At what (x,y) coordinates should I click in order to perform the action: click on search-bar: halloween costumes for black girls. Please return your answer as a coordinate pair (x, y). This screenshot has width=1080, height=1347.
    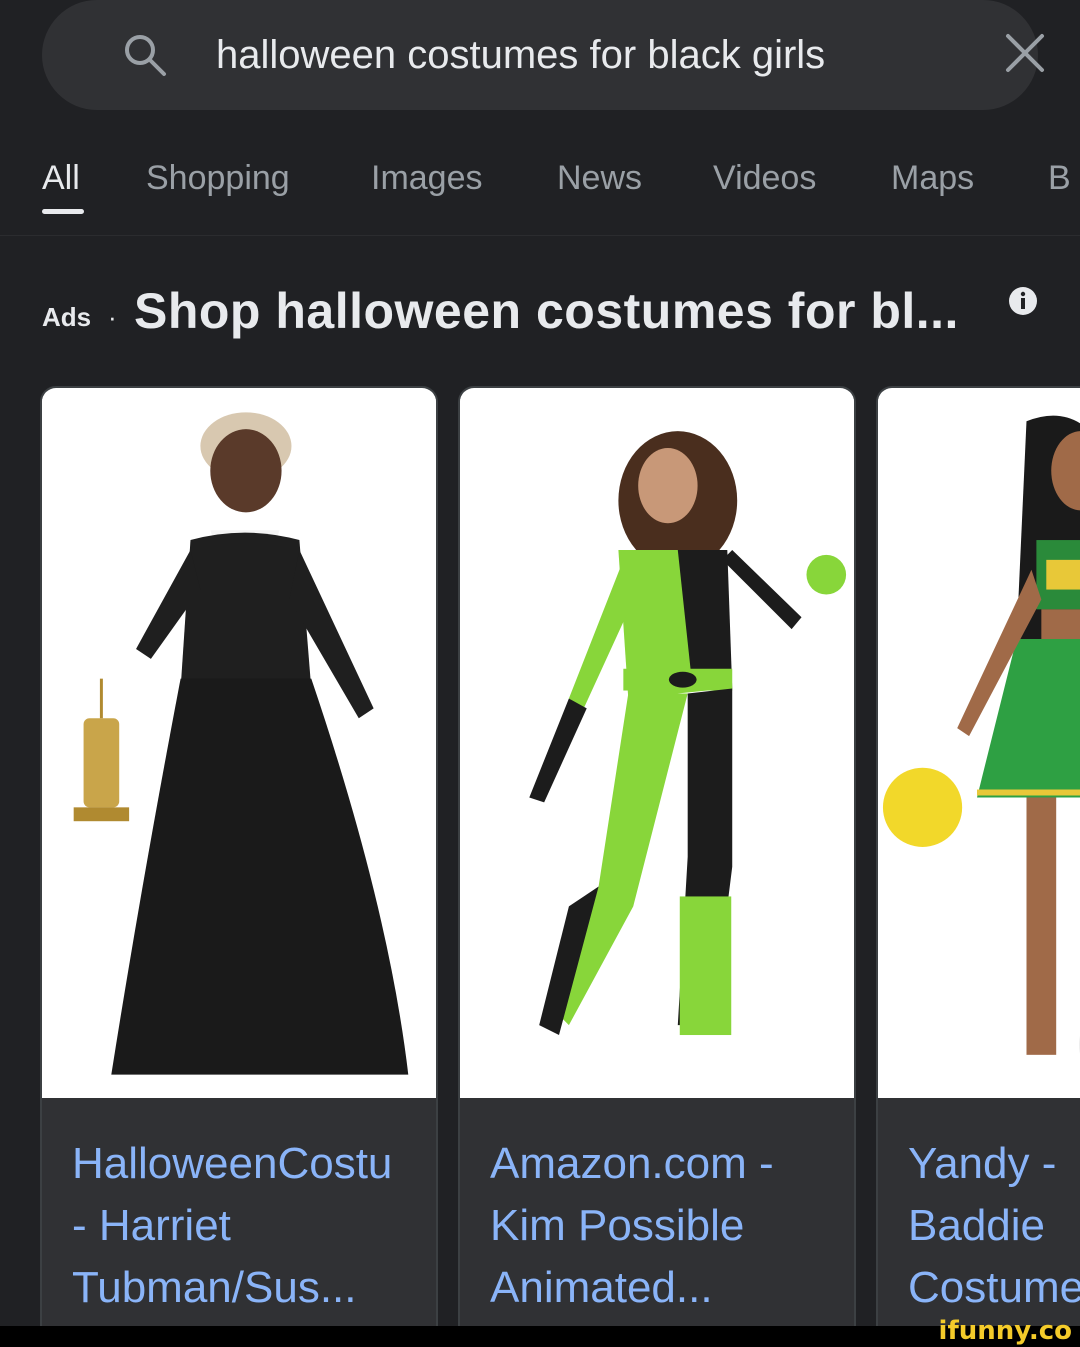
    Looking at the image, I should click on (543, 55).